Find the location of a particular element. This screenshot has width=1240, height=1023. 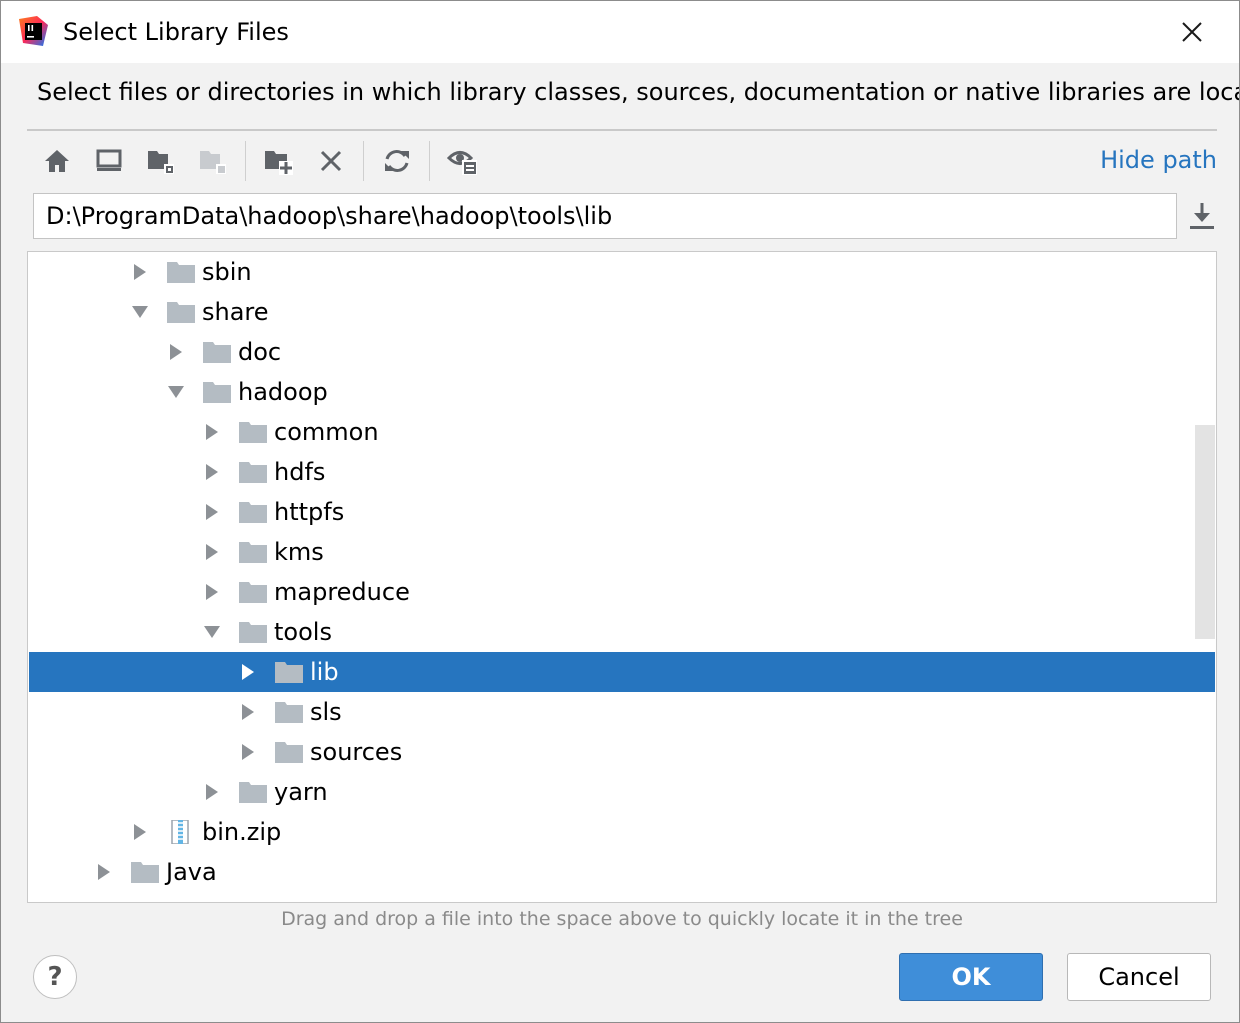

tree-item-sbin: sbin is located at coordinates (622, 272).